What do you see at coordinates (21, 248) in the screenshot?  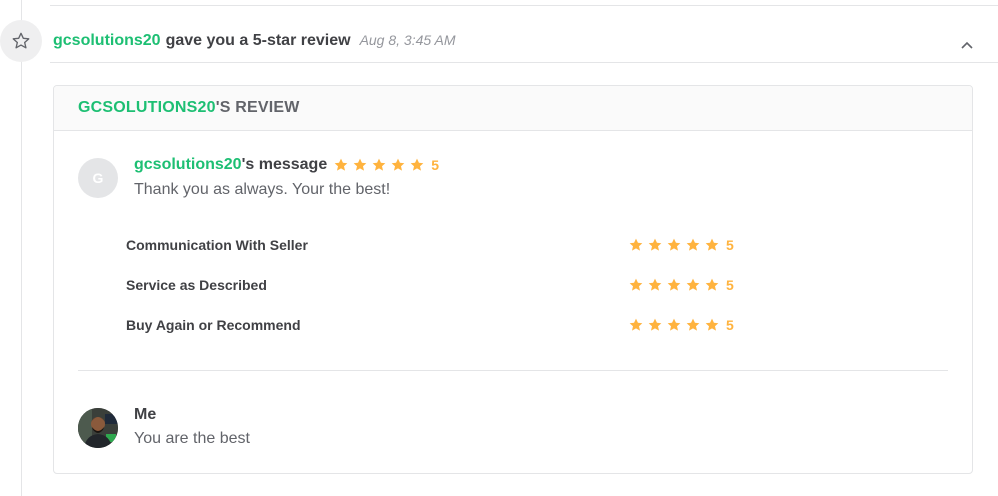 I see `timeline-line` at bounding box center [21, 248].